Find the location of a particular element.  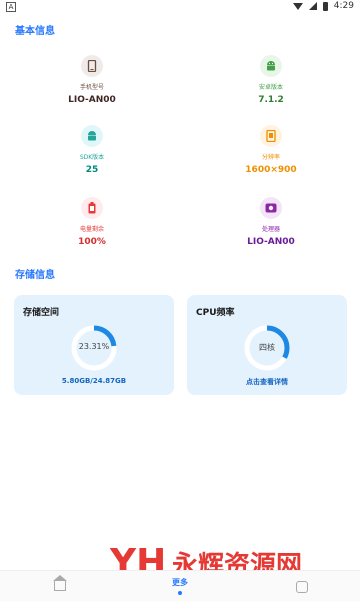

cpu-card: CPU频率 四核 点击查看详情 is located at coordinates (267, 345).